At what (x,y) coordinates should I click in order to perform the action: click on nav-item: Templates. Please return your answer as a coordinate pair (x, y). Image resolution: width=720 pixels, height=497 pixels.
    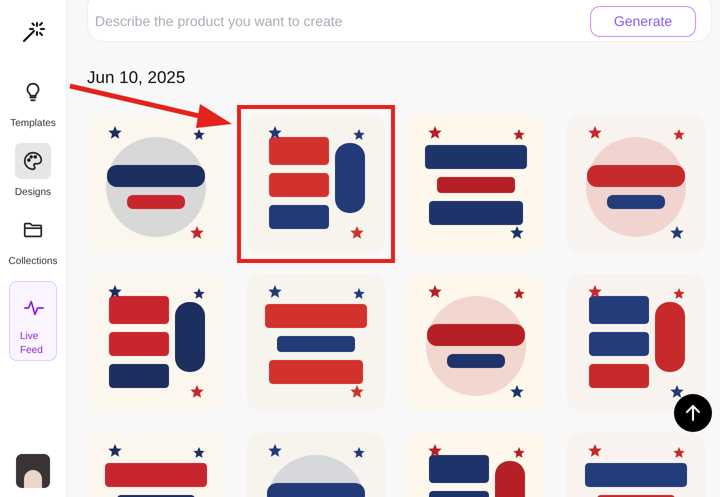
    Looking at the image, I should click on (33, 102).